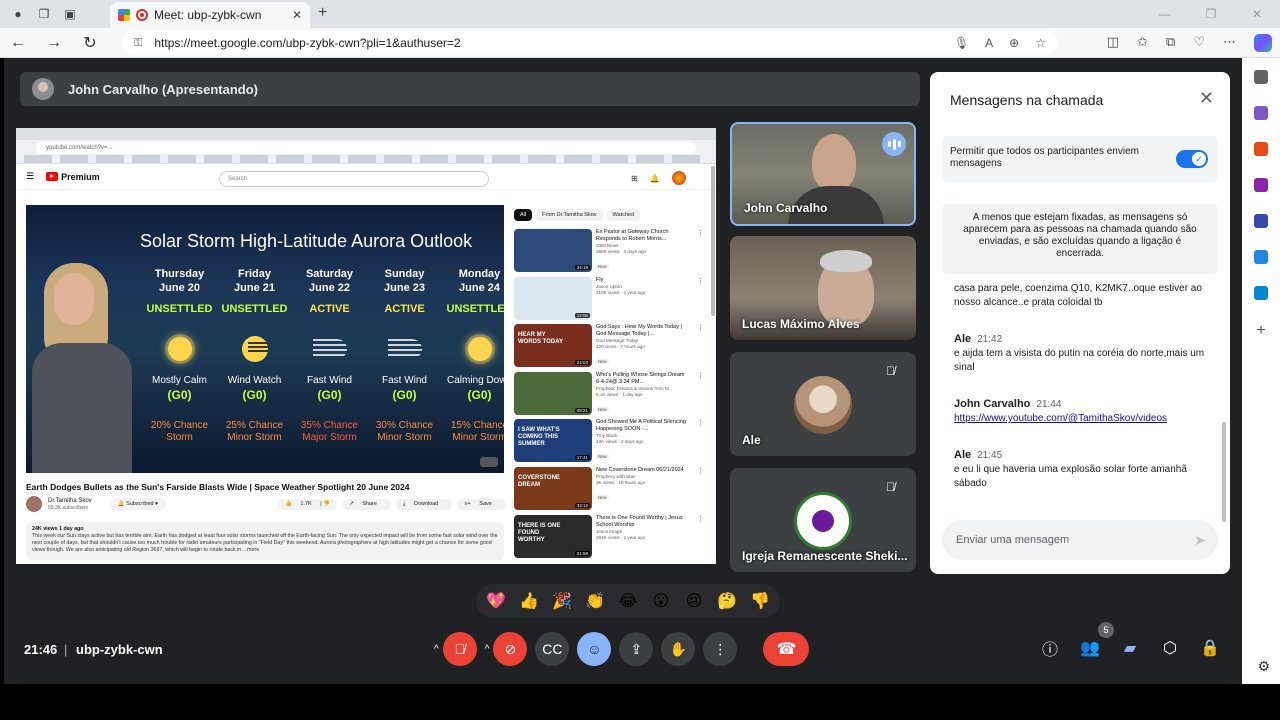 The height and width of the screenshot is (720, 1280). What do you see at coordinates (582, 267) in the screenshot?
I see `video-duration: 34:19` at bounding box center [582, 267].